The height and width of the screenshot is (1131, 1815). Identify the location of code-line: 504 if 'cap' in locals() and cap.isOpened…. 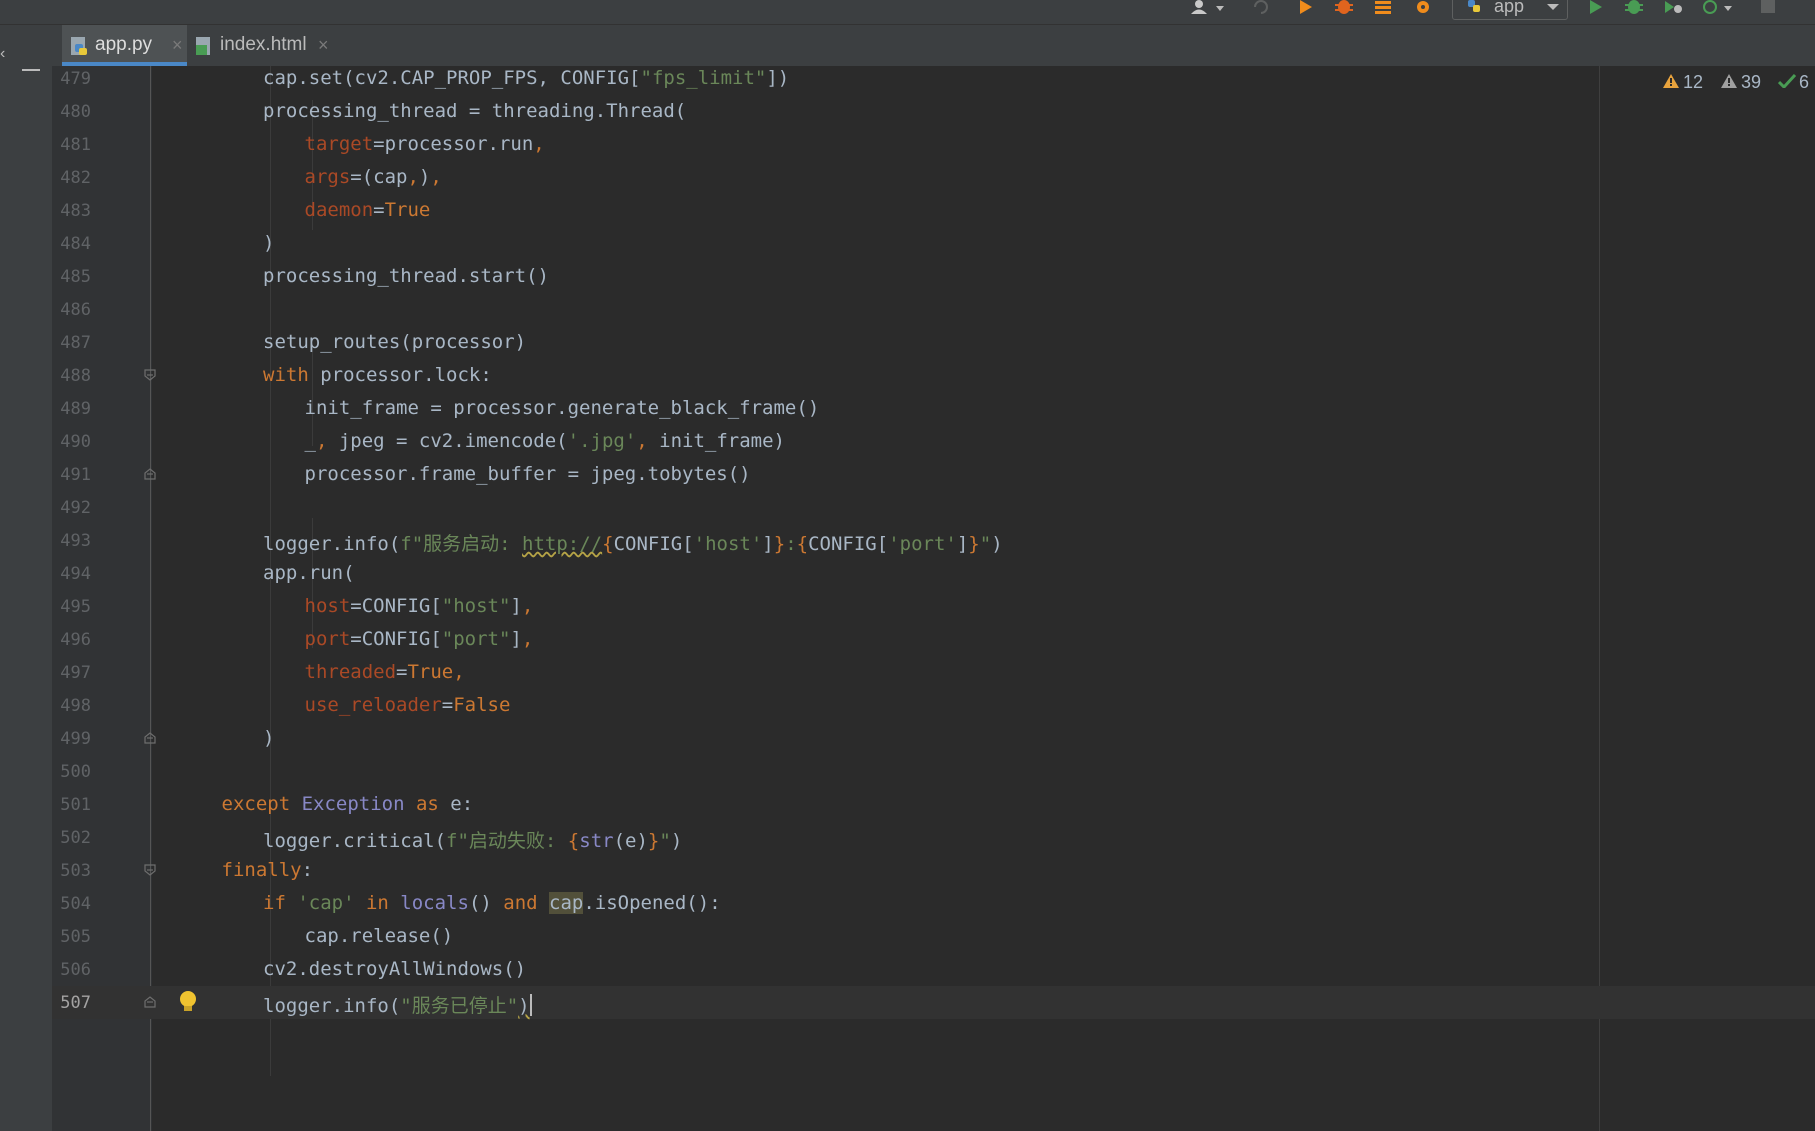
(933, 903).